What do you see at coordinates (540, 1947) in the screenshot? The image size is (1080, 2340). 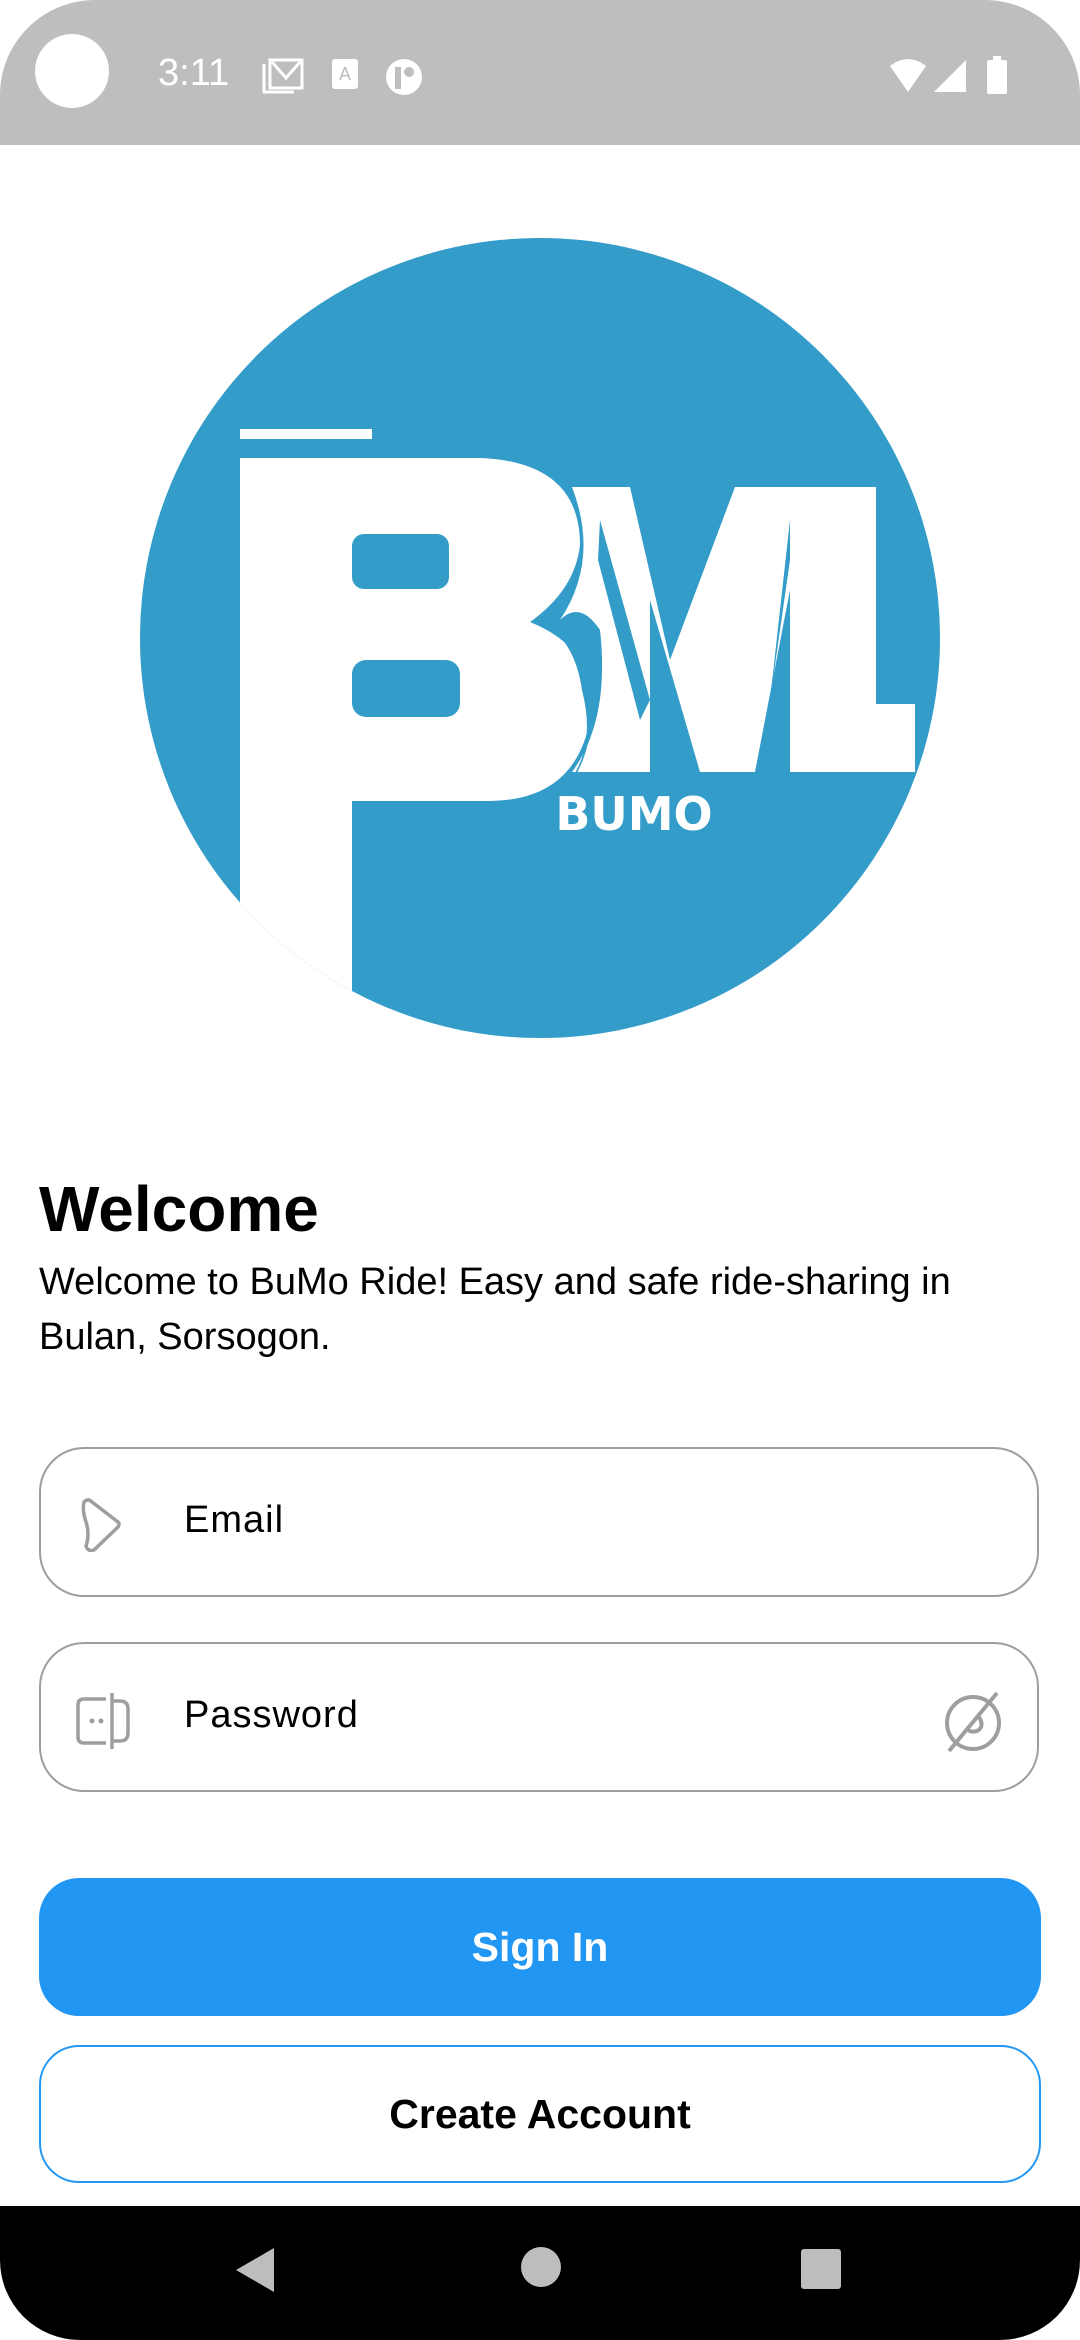 I see `sign-in-button: Sign In` at bounding box center [540, 1947].